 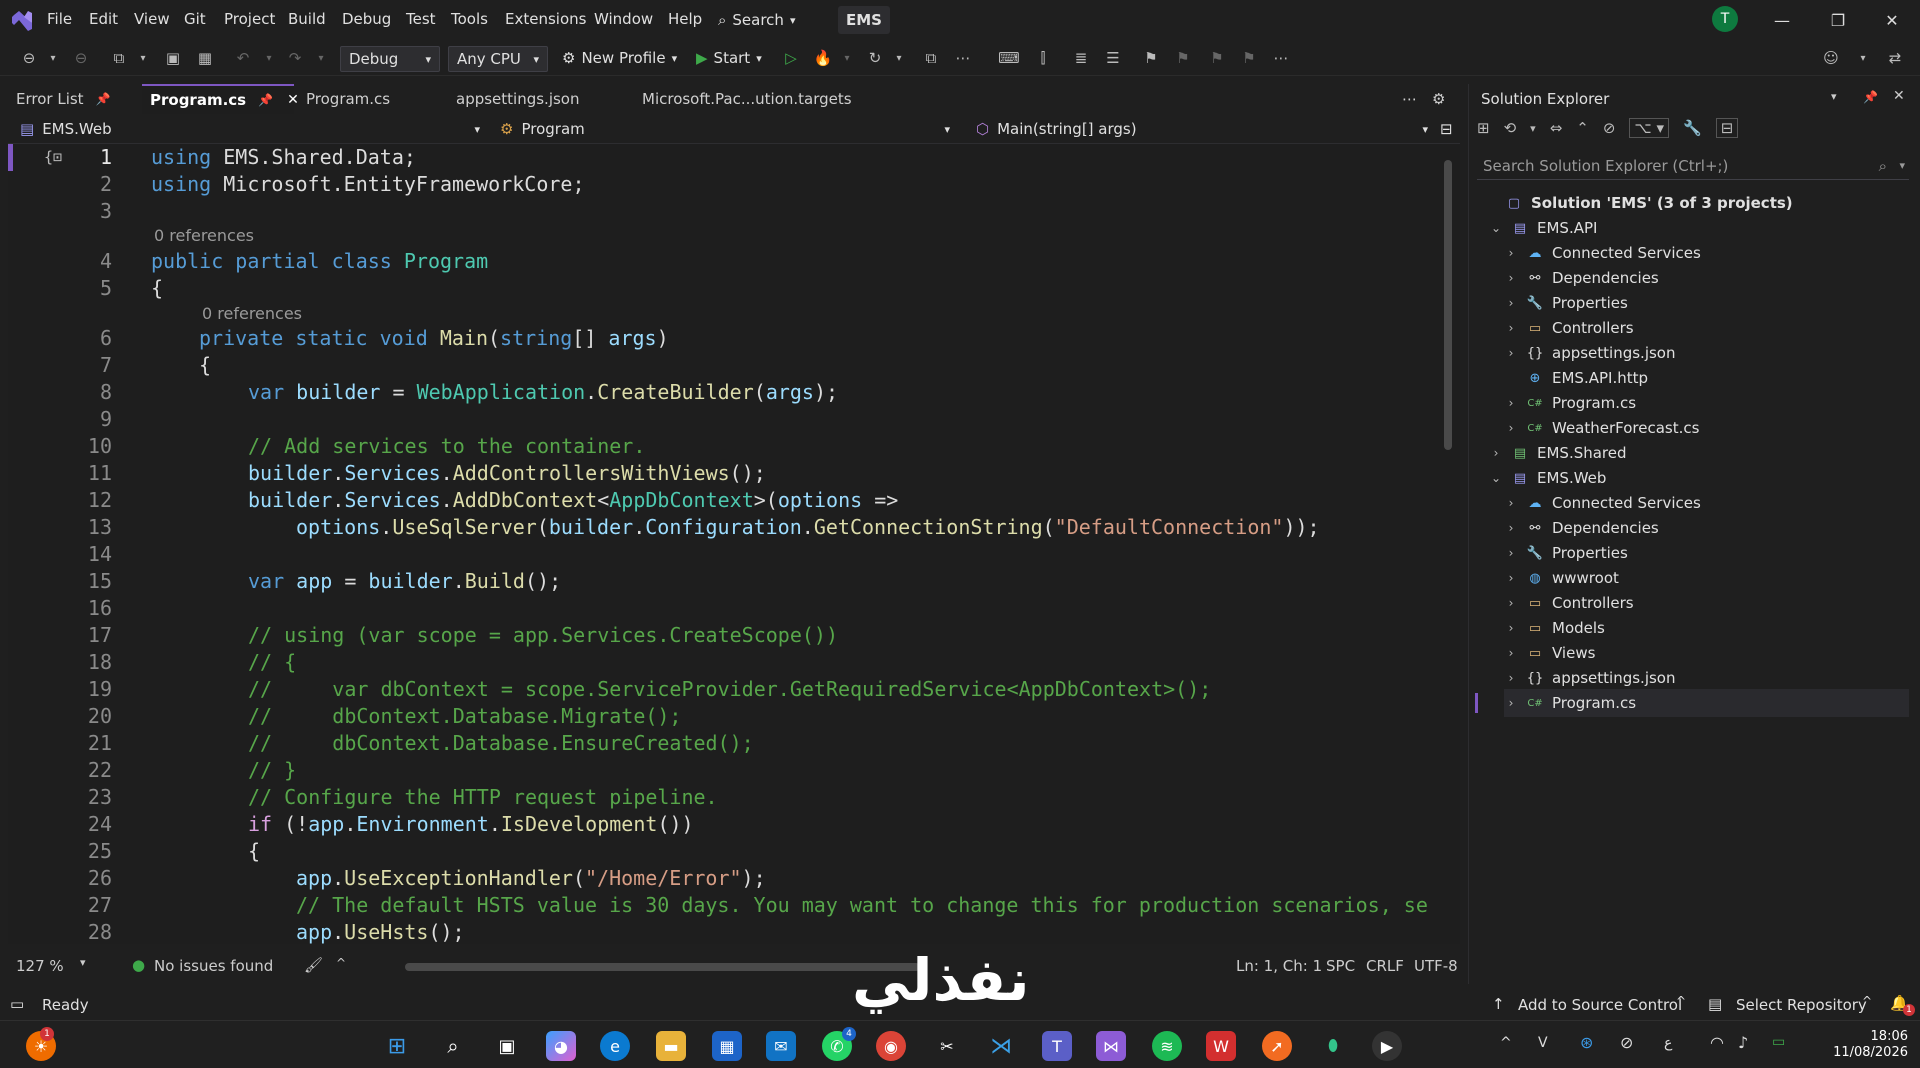 What do you see at coordinates (1712, 303) in the screenshot?
I see `tree-item-properties: › 🔧 Properties` at bounding box center [1712, 303].